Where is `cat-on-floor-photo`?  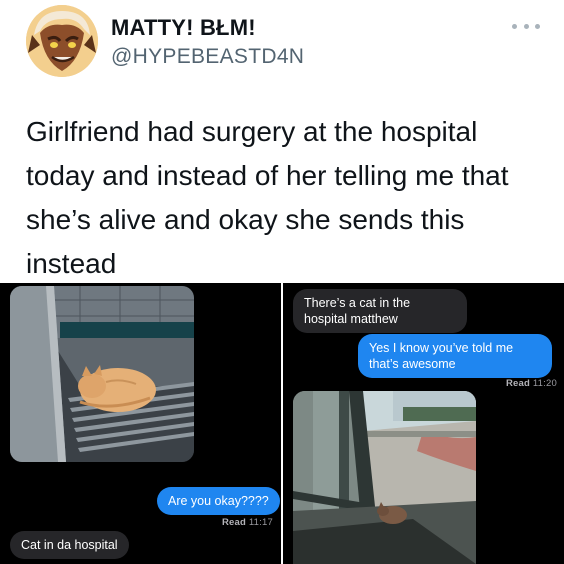
cat-on-floor-photo is located at coordinates (102, 374).